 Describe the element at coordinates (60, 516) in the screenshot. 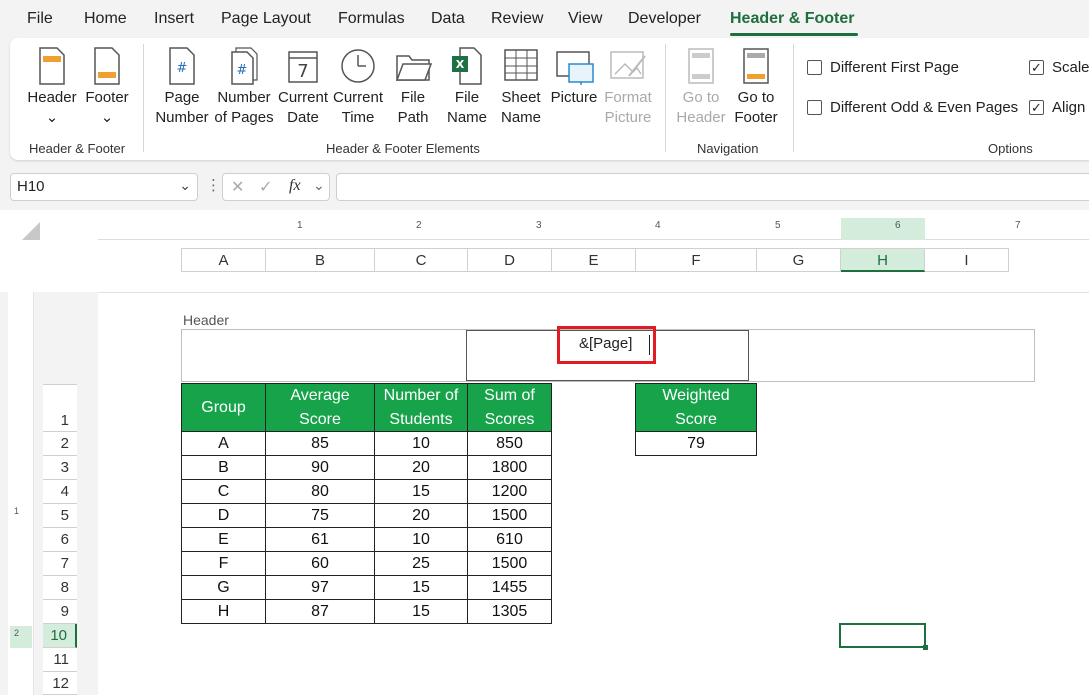

I see `row-header-5: 5` at that location.